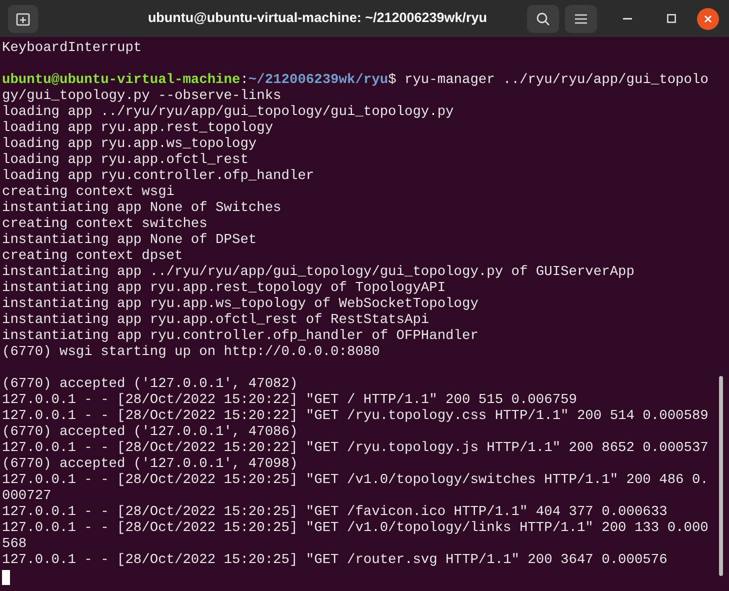 This screenshot has height=591, width=729. I want to click on terminal-line: (6770) accepted ('127.0.0.1', 47098), so click(150, 465).